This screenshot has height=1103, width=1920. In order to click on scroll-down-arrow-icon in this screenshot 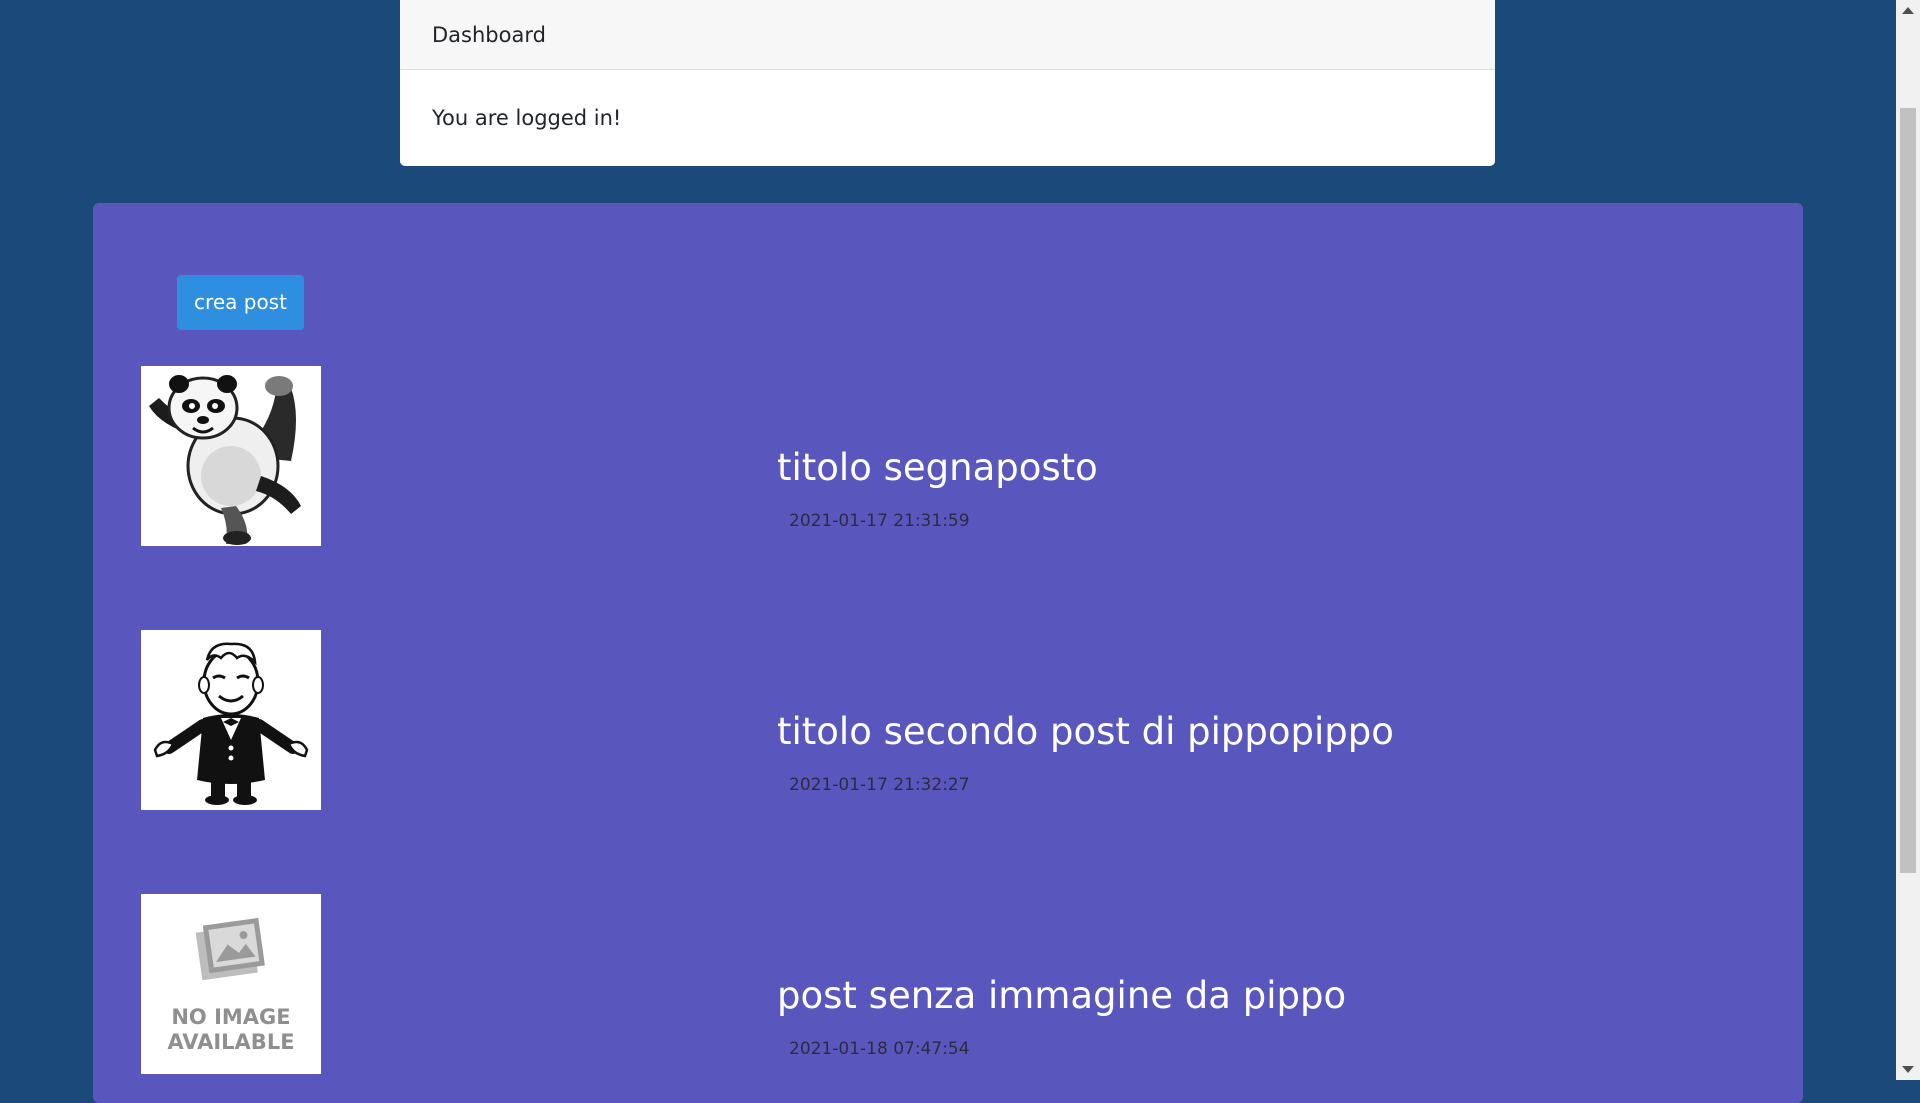, I will do `click(1908, 1069)`.